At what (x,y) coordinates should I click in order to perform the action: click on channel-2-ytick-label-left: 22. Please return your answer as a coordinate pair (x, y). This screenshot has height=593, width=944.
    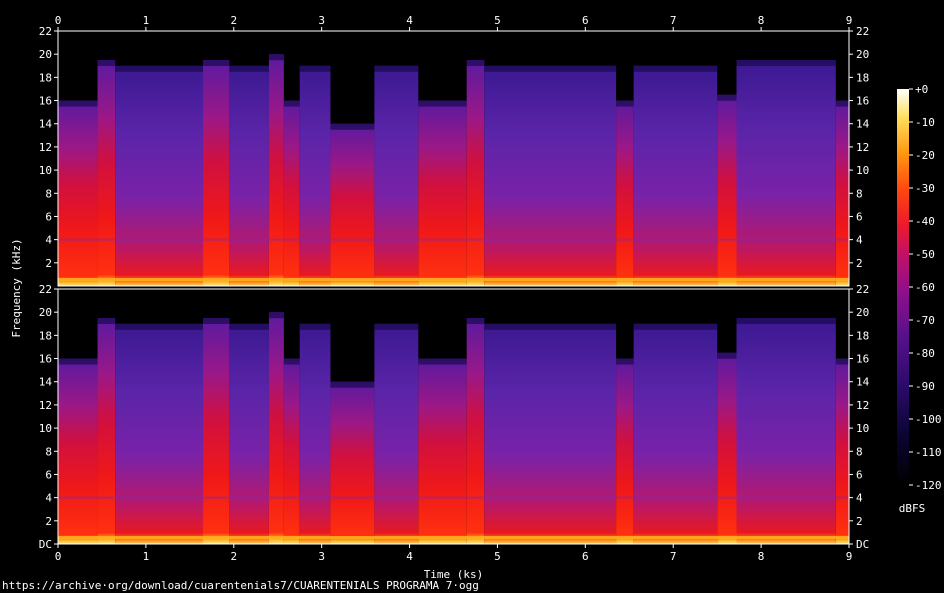
    Looking at the image, I should click on (45, 289).